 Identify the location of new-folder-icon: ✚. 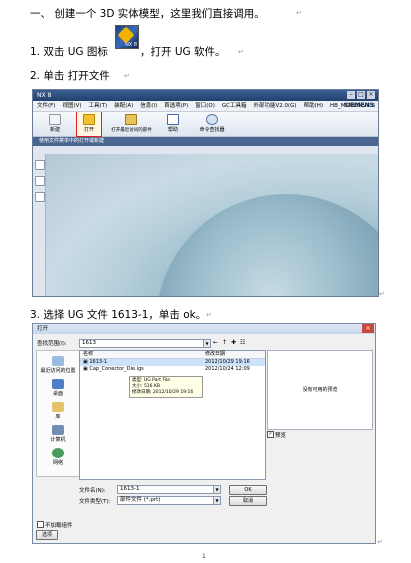
(233, 342).